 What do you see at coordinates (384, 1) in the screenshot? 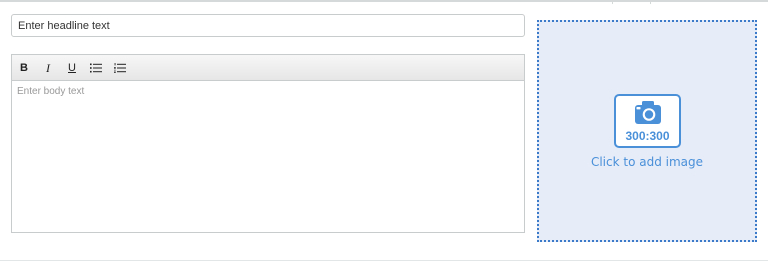
I see `top-divider` at bounding box center [384, 1].